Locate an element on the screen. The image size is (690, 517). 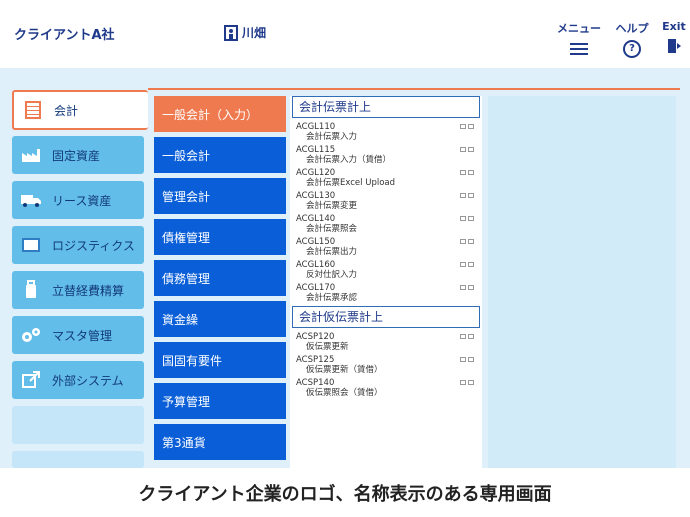
list-item: ACGL110 会計伝票入力 is located at coordinates (386, 133).